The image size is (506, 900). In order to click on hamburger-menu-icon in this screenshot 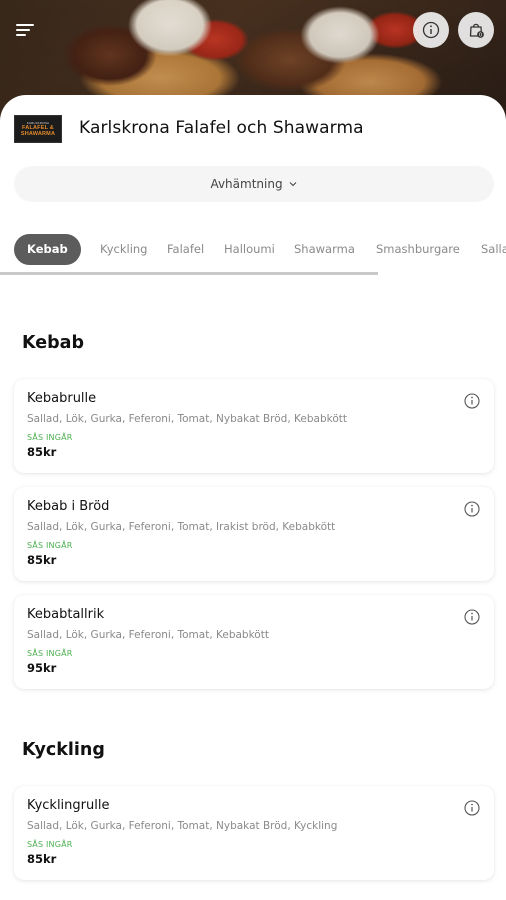, I will do `click(25, 30)`.